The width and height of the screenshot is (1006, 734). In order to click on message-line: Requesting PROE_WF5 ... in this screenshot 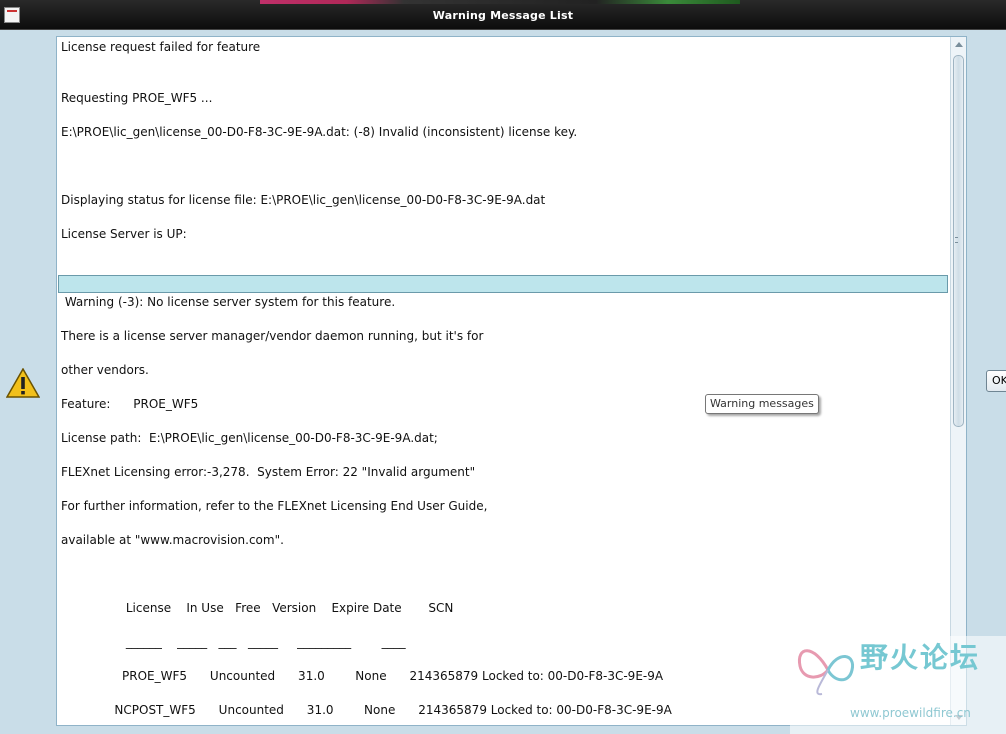, I will do `click(136, 98)`.